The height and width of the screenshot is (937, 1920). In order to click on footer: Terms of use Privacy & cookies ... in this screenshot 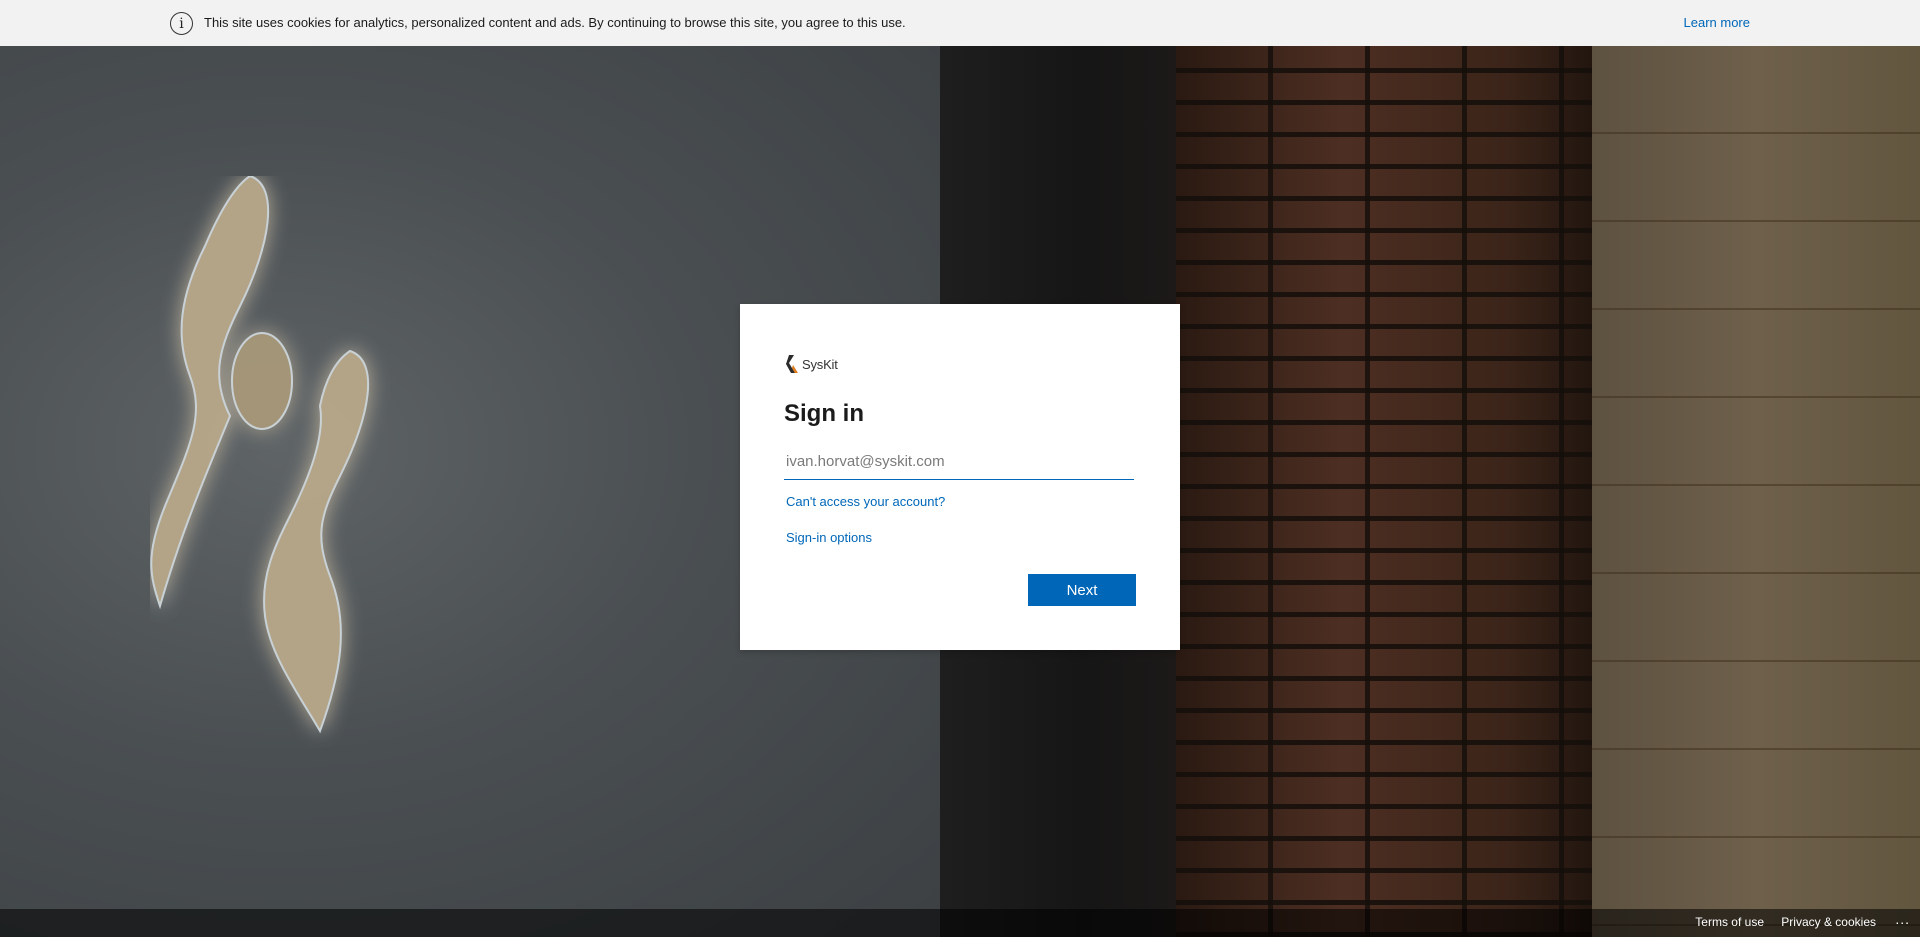, I will do `click(960, 923)`.